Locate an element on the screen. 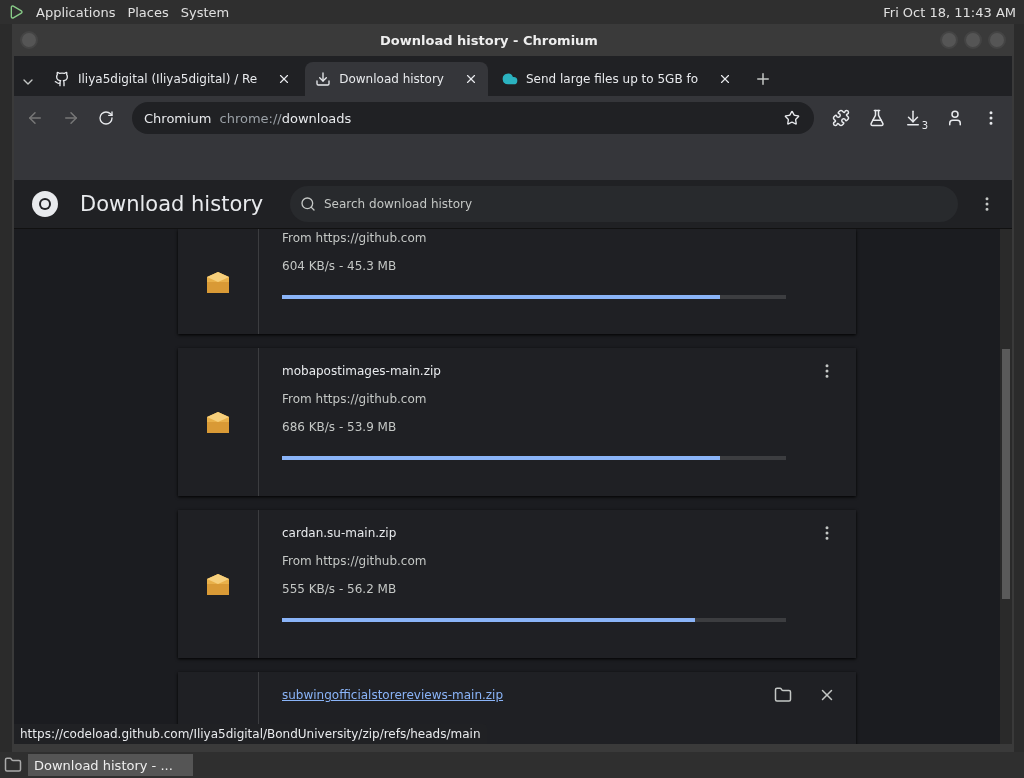 The width and height of the screenshot is (1024, 778). extensions-icon is located at coordinates (840, 118).